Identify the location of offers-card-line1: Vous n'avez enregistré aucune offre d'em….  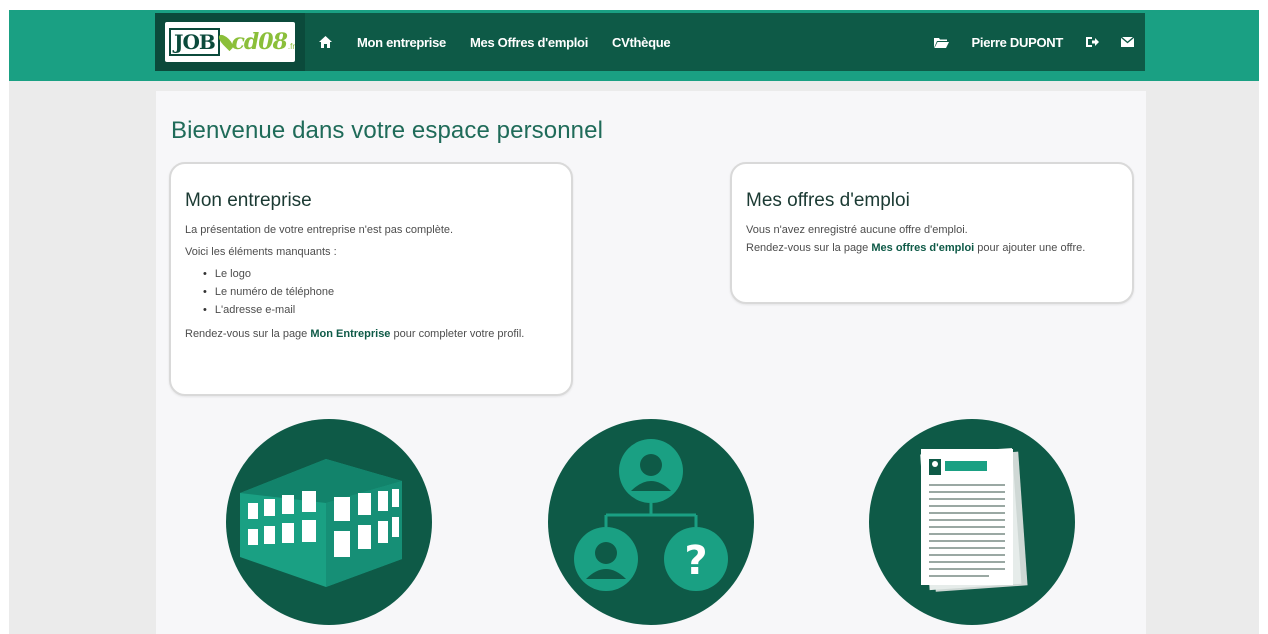
(857, 230).